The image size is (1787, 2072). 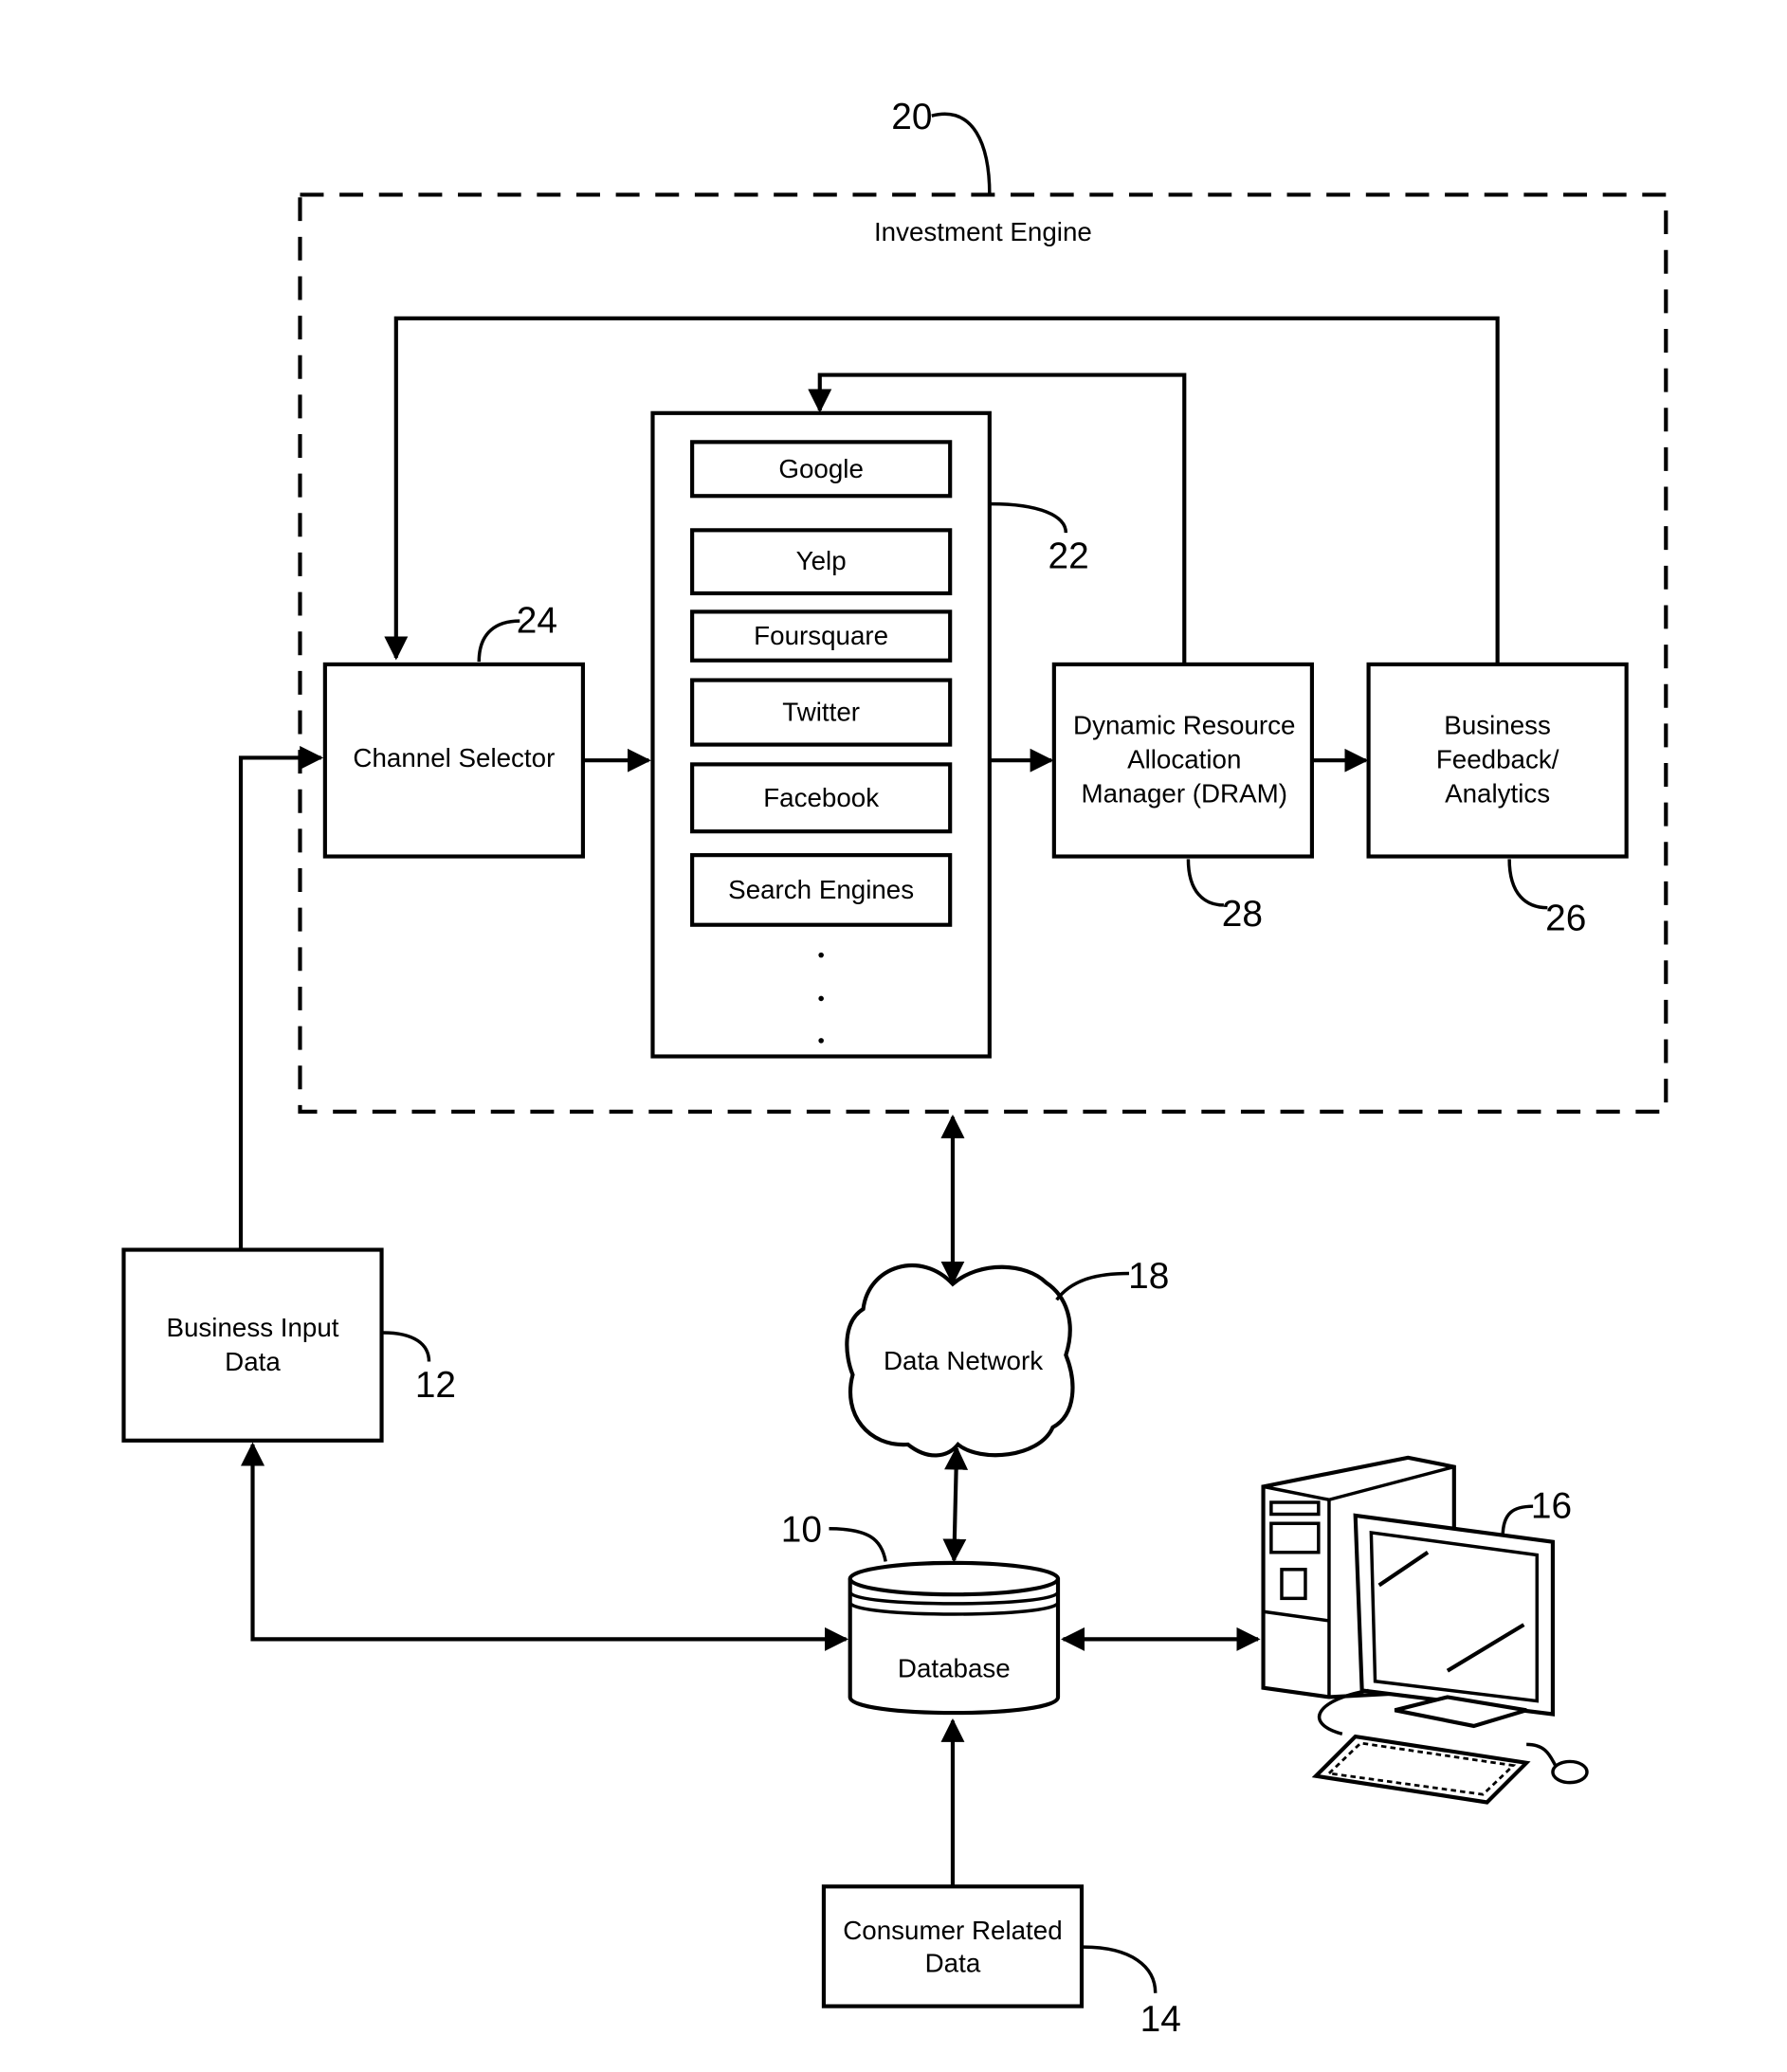 I want to click on ref-number-20: 20, so click(x=911, y=117).